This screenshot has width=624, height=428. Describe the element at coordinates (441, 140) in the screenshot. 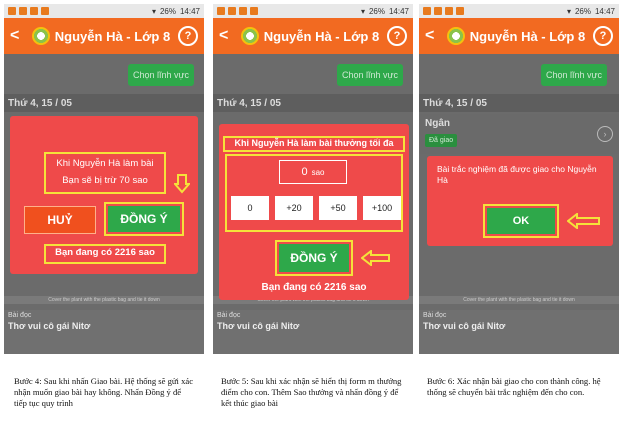

I see `assigned-badge: Đã giao` at that location.